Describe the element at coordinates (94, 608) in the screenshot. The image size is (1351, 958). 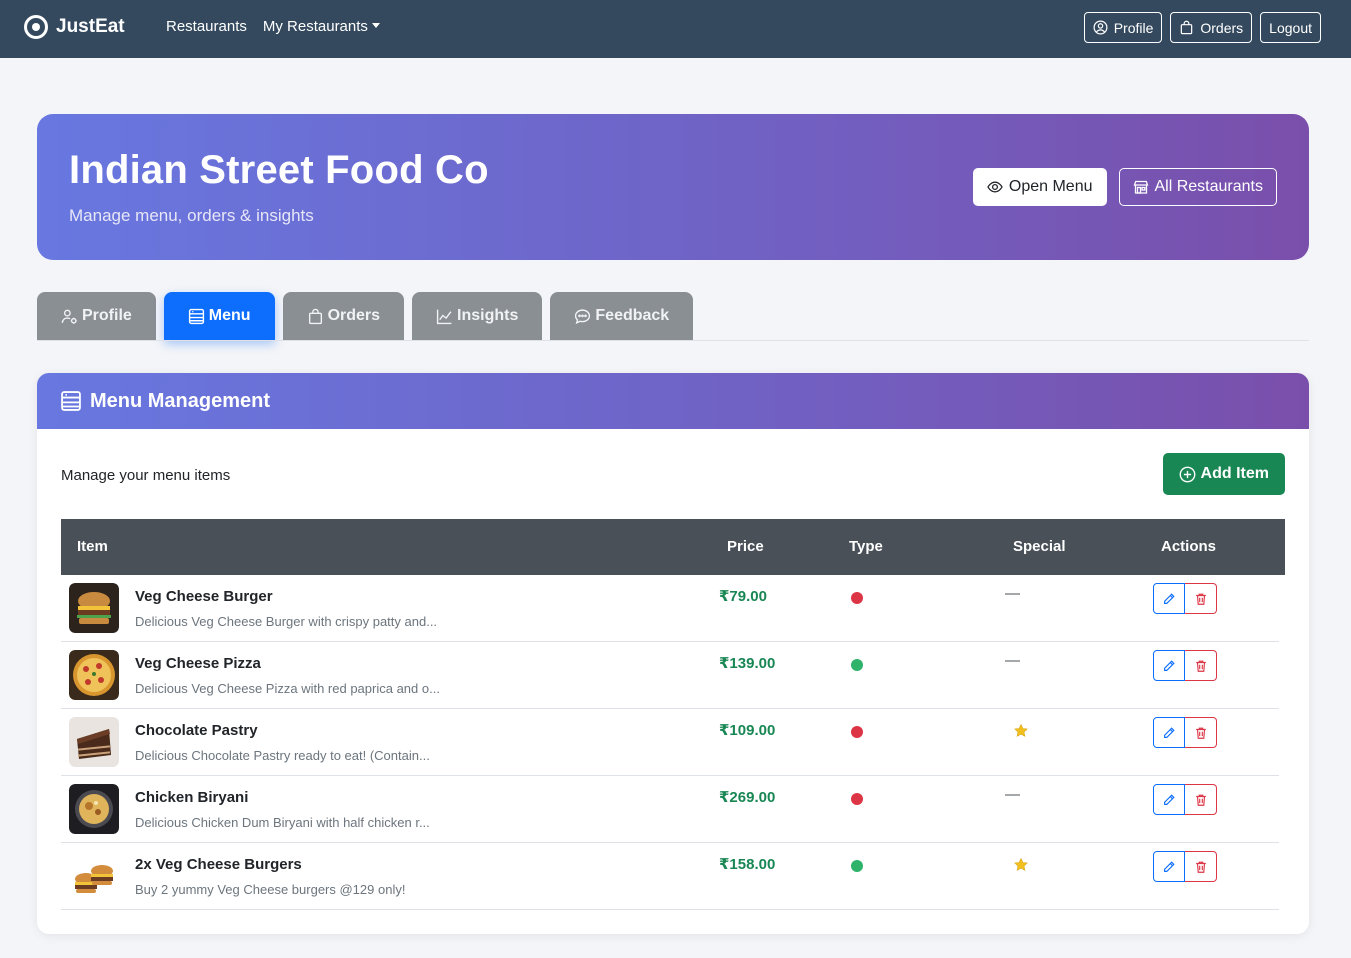
I see `item-thumbnail-burger` at that location.